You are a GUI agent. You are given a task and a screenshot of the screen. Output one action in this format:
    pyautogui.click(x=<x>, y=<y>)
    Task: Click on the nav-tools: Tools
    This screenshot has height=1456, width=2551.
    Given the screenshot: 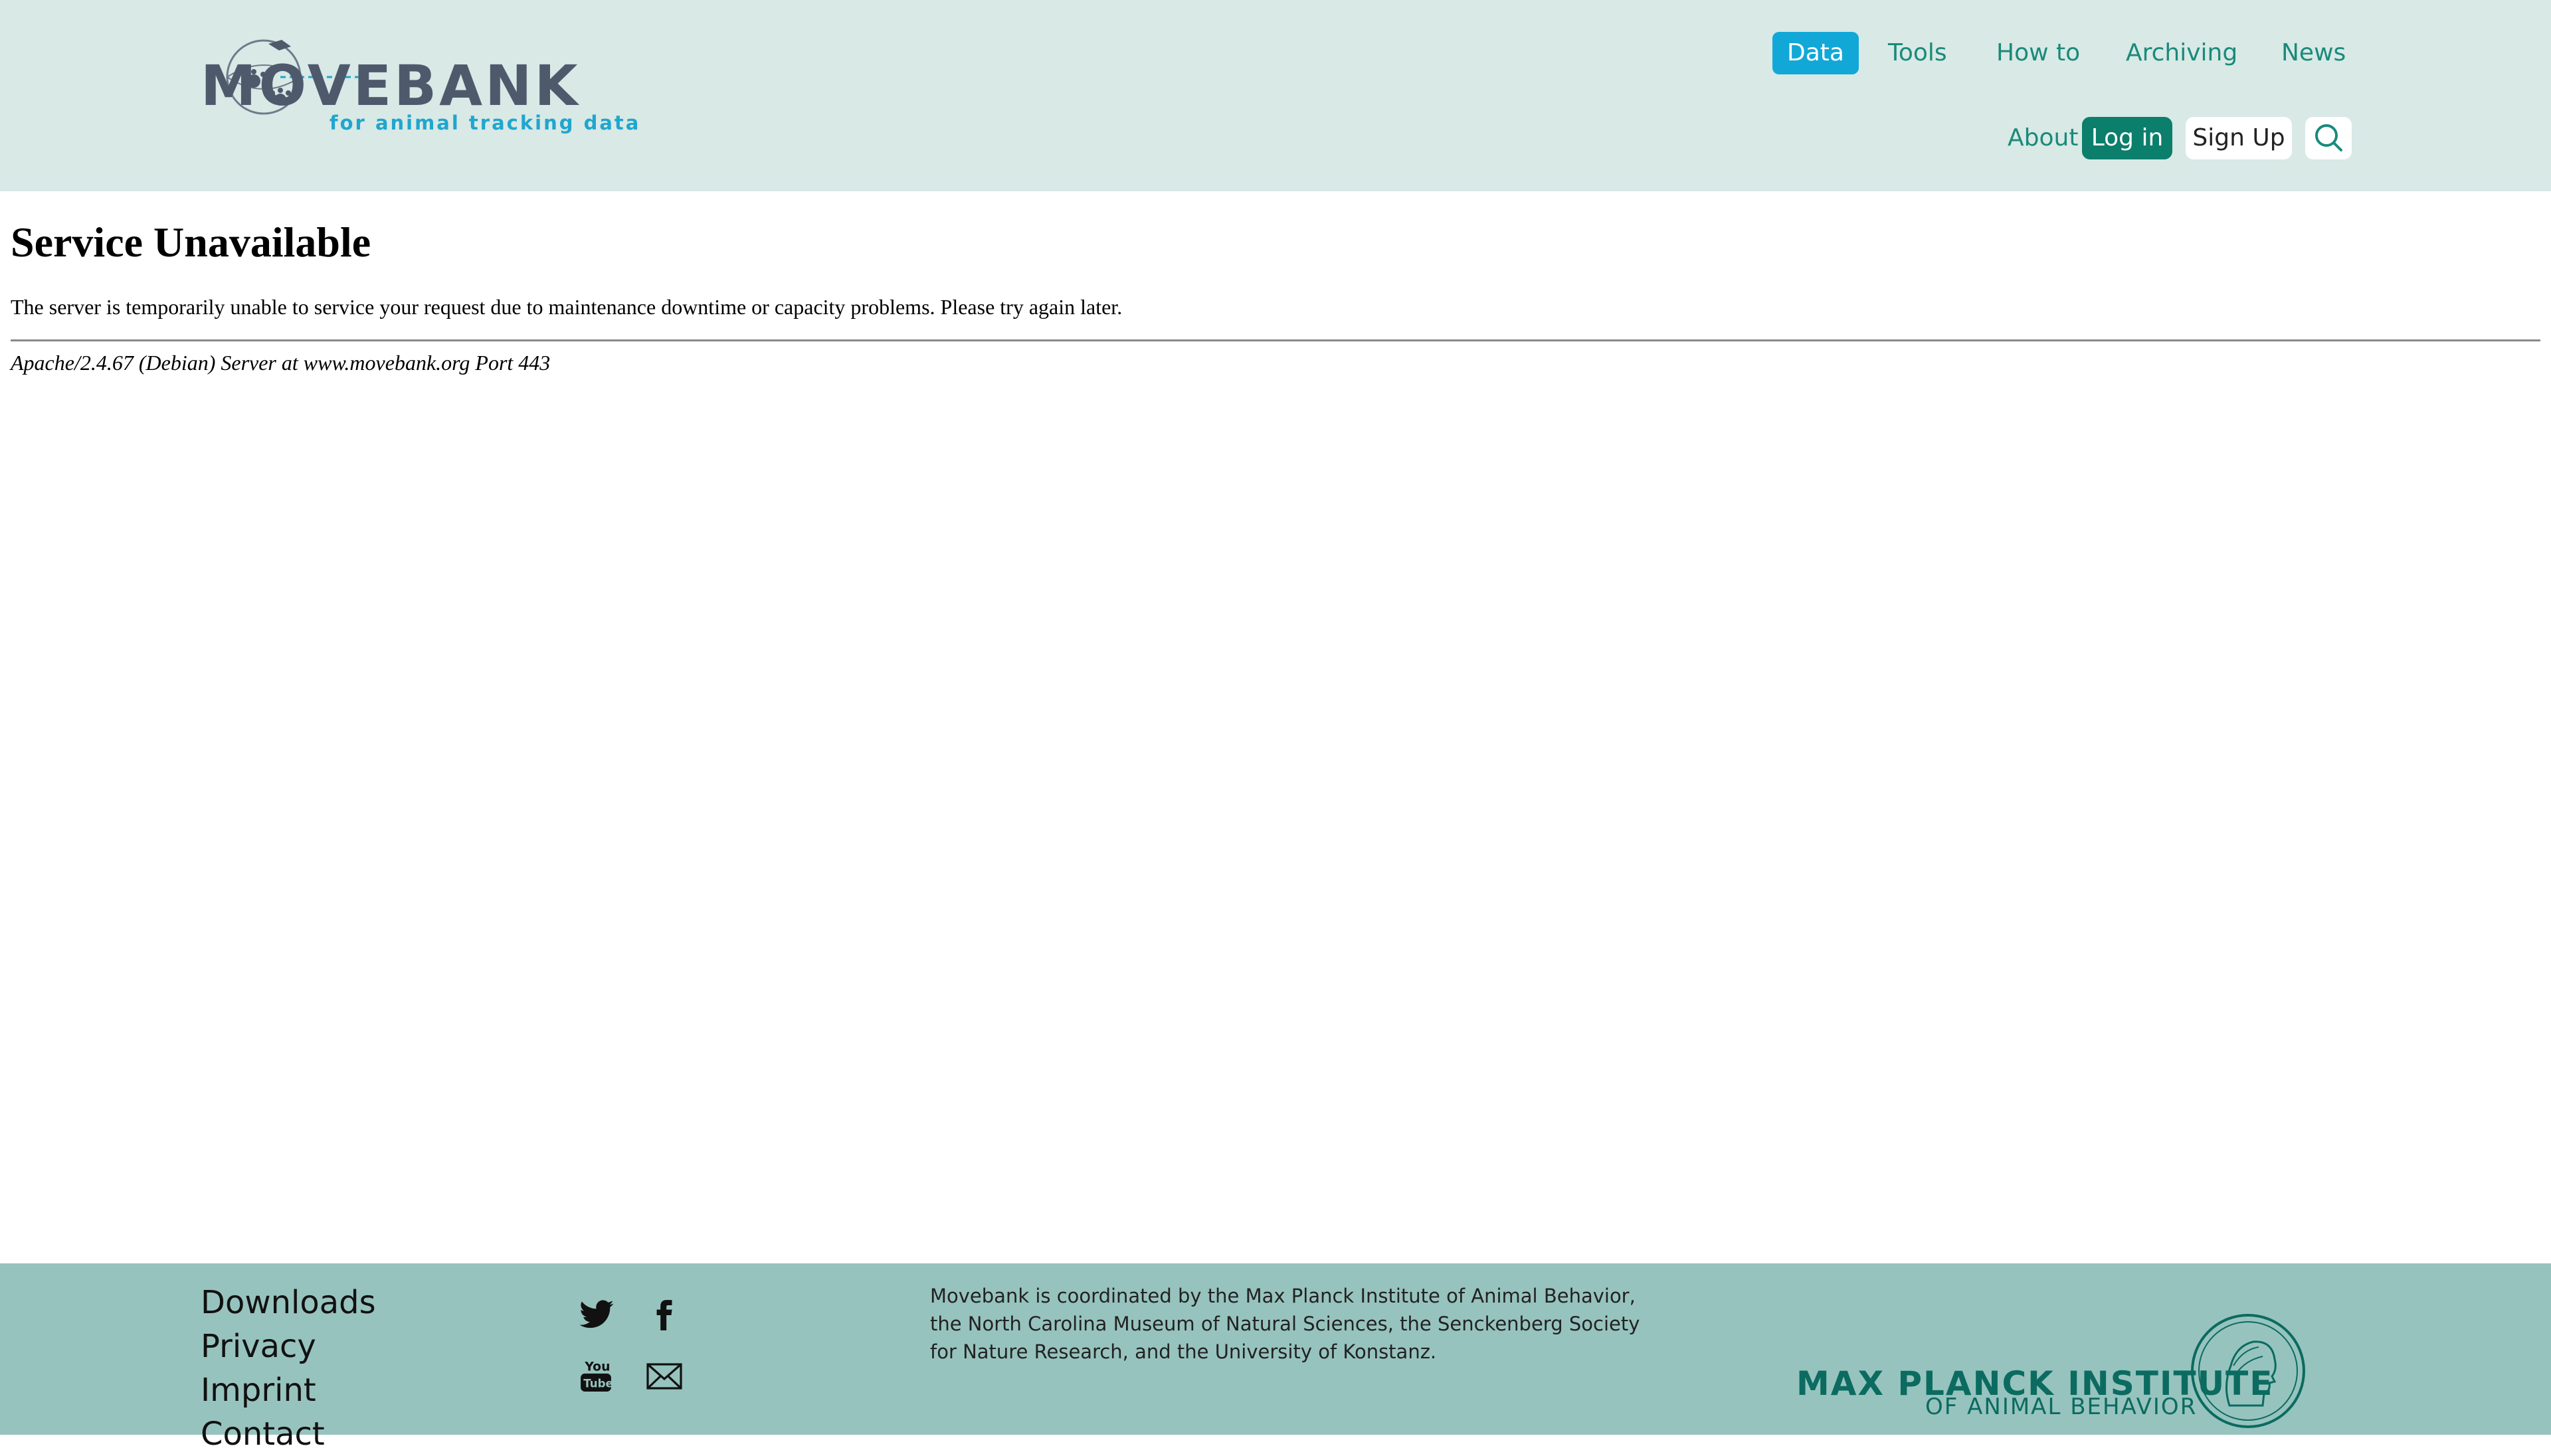 What is the action you would take?
    pyautogui.click(x=1917, y=53)
    